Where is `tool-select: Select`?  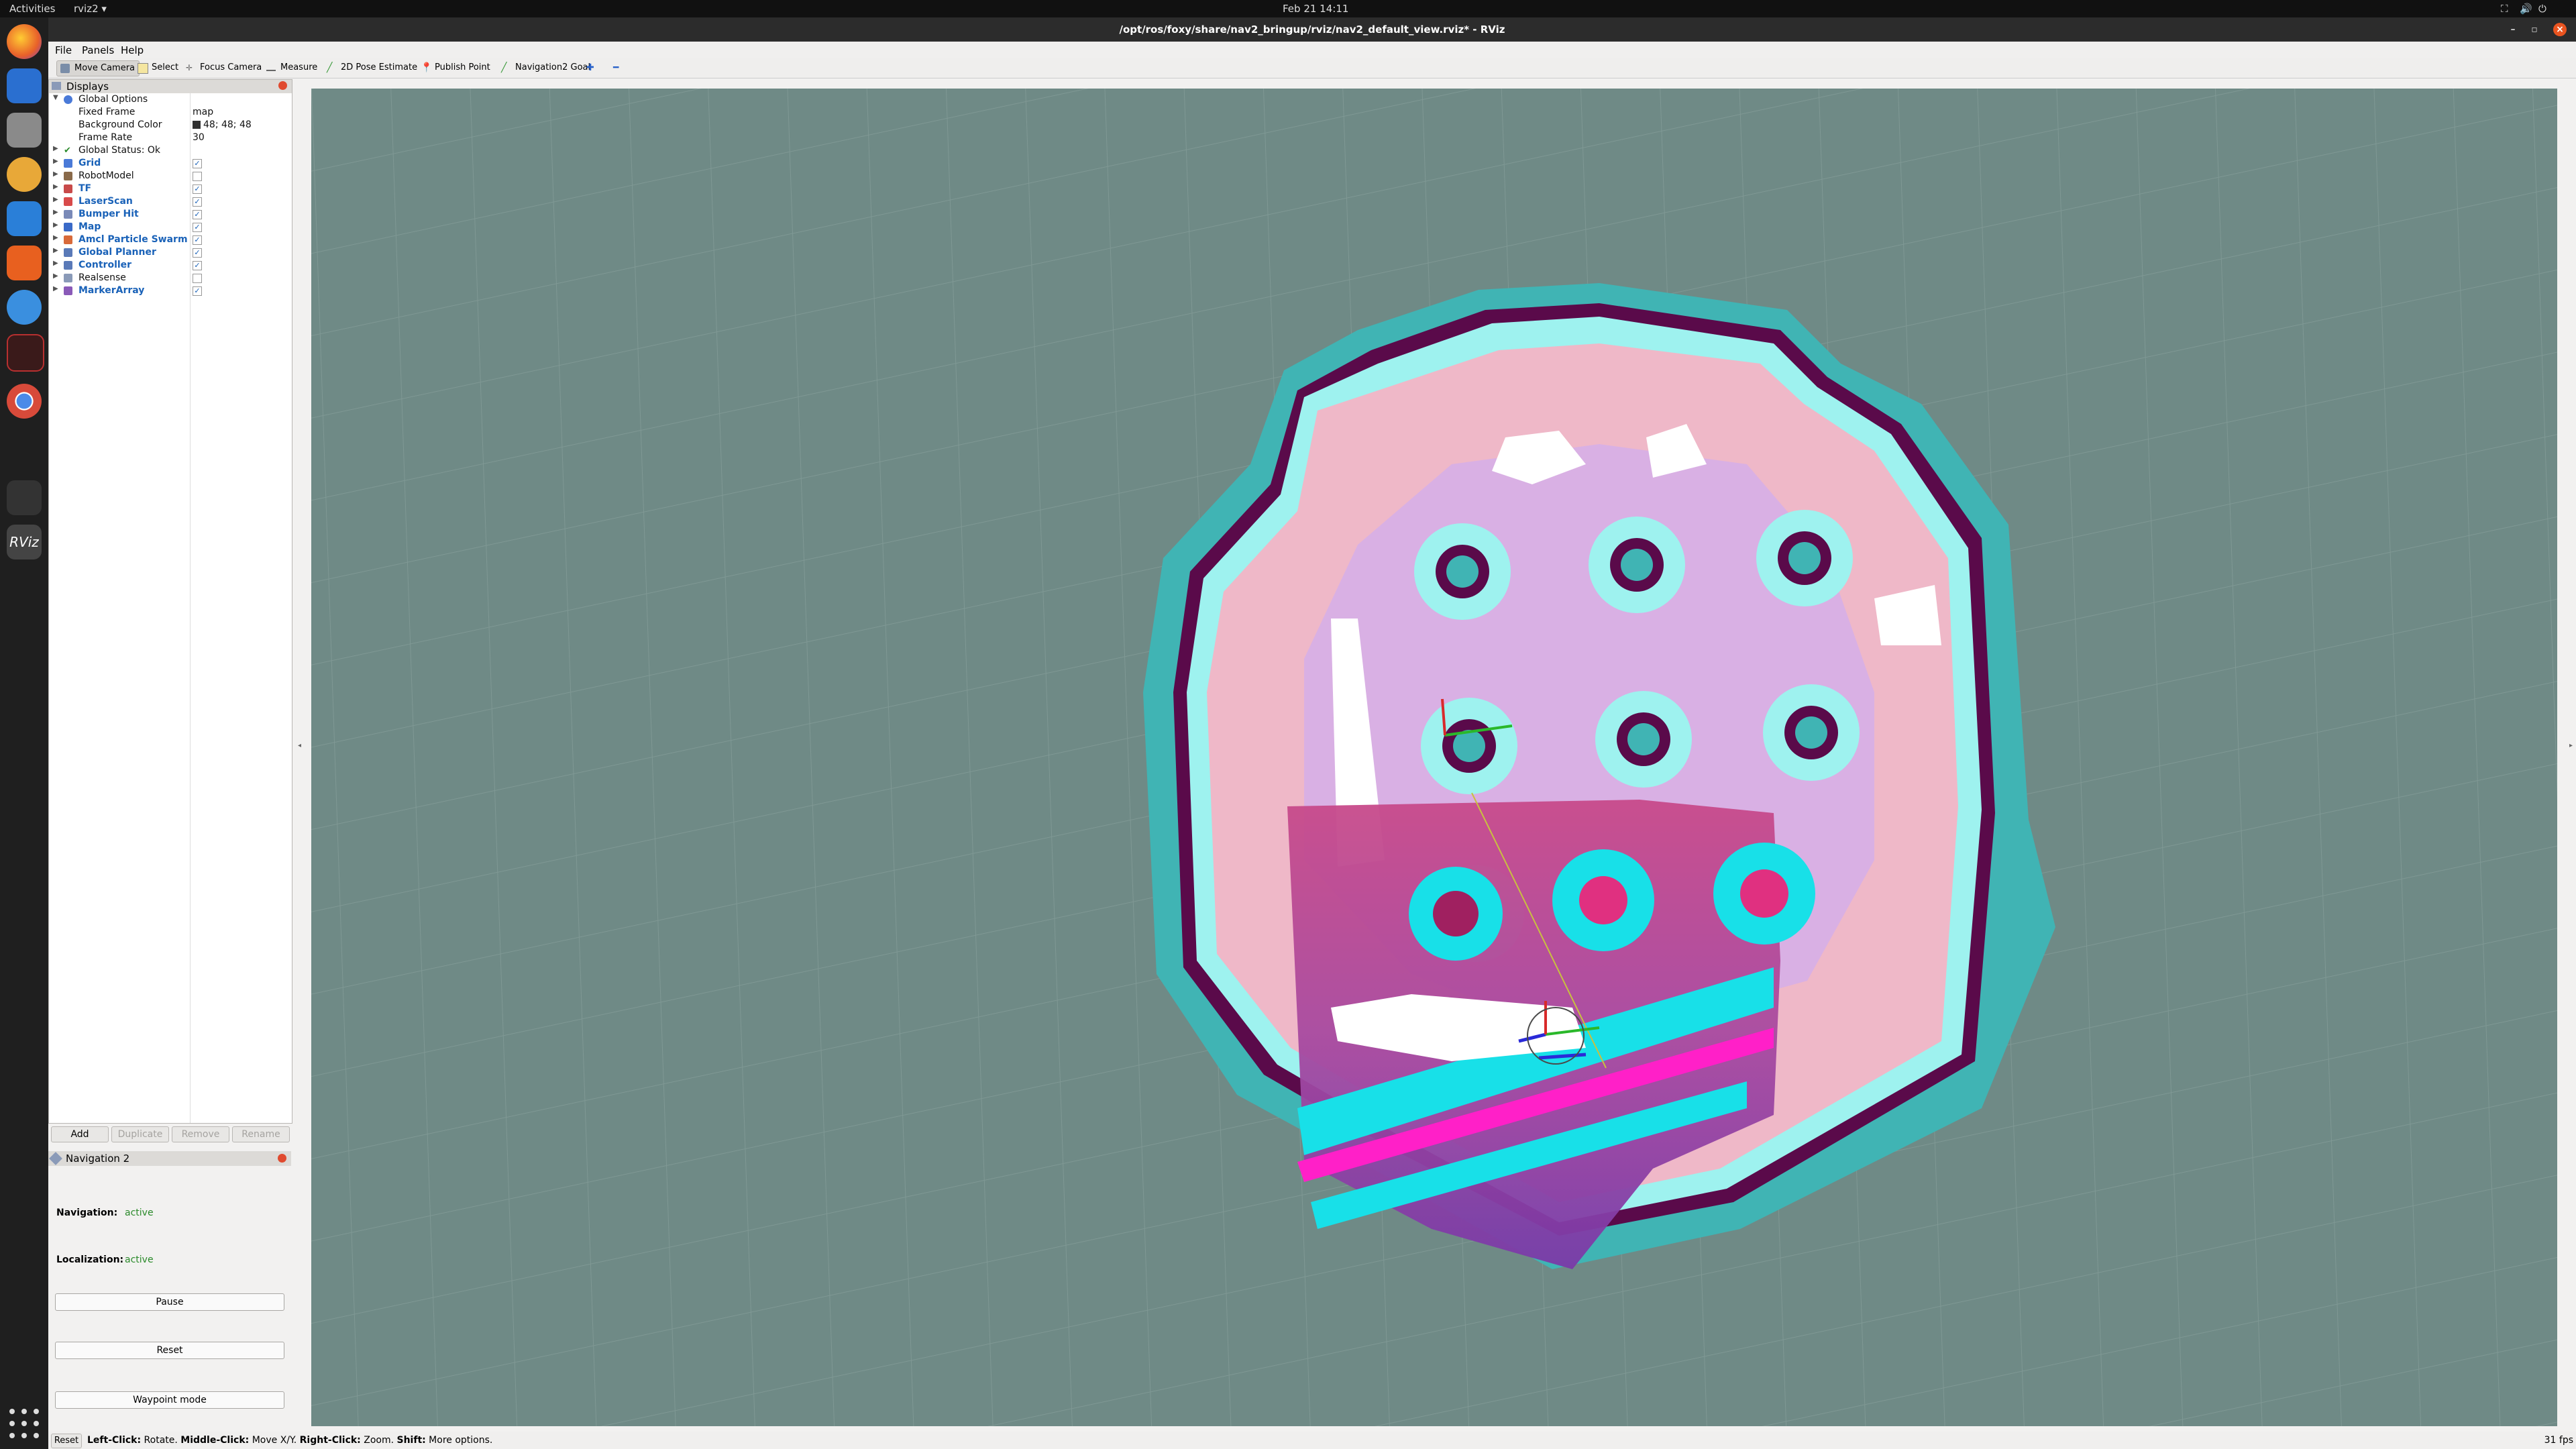
tool-select: Select is located at coordinates (158, 67).